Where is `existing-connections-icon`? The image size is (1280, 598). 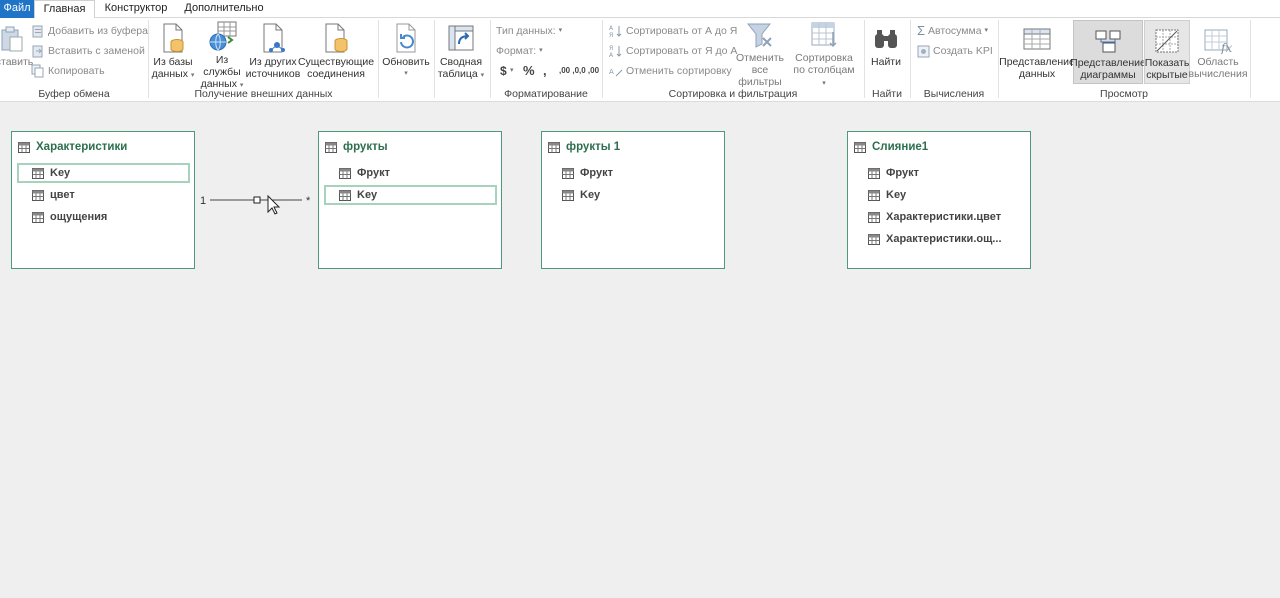
existing-connections-icon is located at coordinates (336, 37).